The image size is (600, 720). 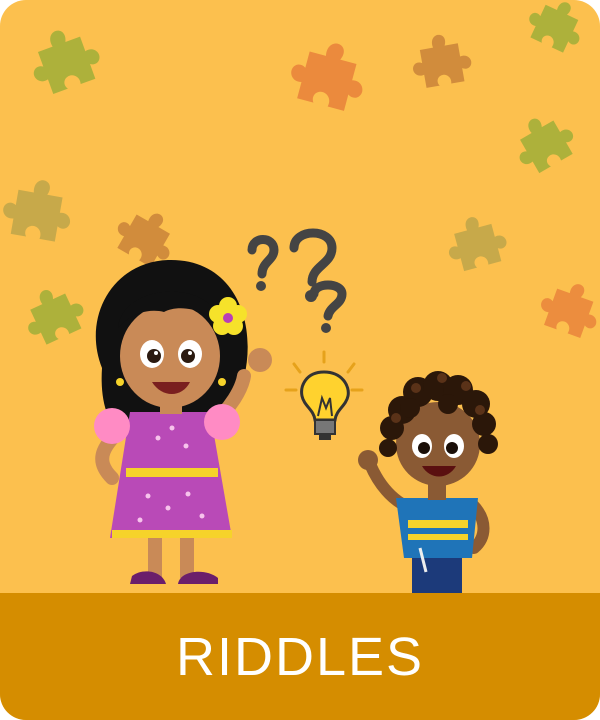 I want to click on boy-character, so click(x=428, y=482).